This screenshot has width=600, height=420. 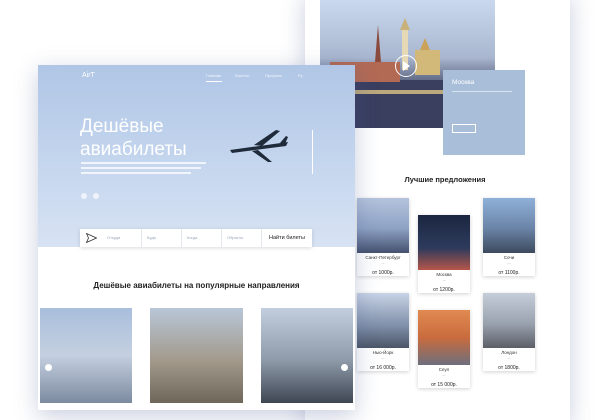 I want to click on deal-city: Сочи, so click(x=509, y=257).